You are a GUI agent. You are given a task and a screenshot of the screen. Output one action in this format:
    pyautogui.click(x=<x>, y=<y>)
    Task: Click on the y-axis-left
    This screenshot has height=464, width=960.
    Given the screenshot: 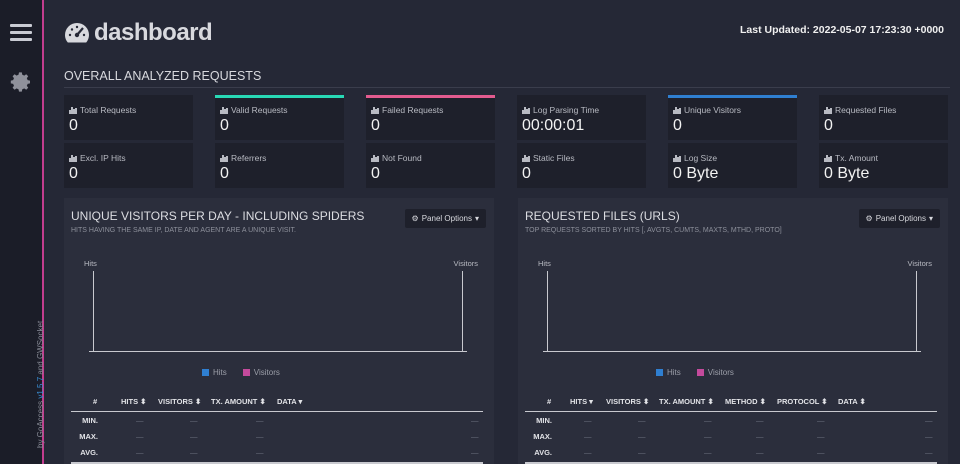 What is the action you would take?
    pyautogui.click(x=93, y=311)
    